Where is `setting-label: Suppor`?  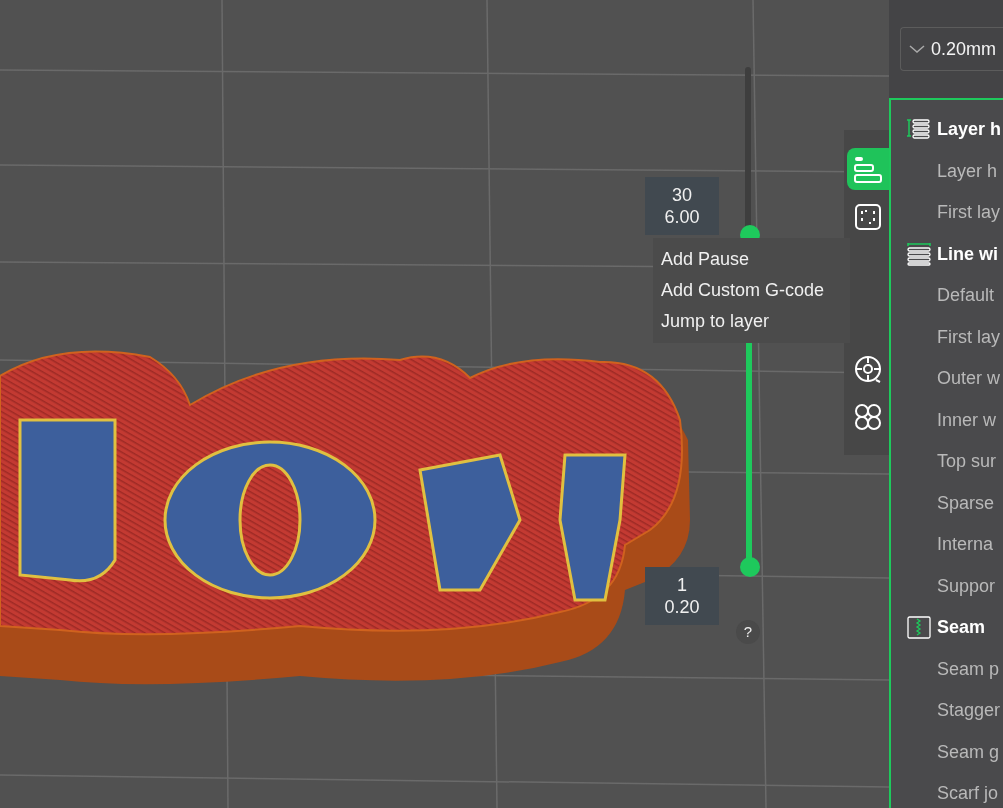
setting-label: Suppor is located at coordinates (966, 586).